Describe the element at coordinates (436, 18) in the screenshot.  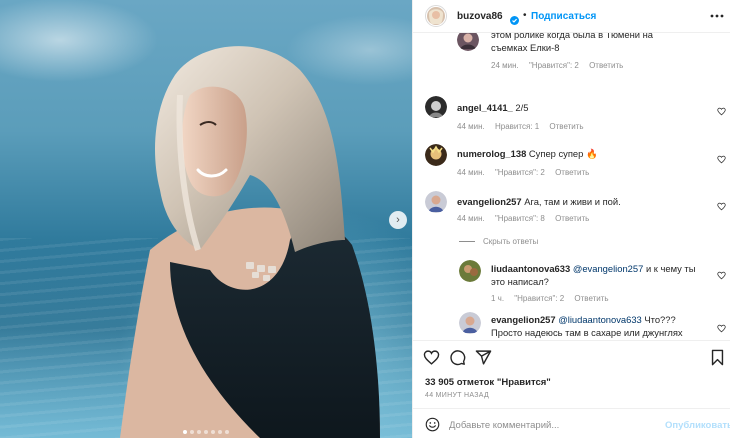
I see `author-avatar` at that location.